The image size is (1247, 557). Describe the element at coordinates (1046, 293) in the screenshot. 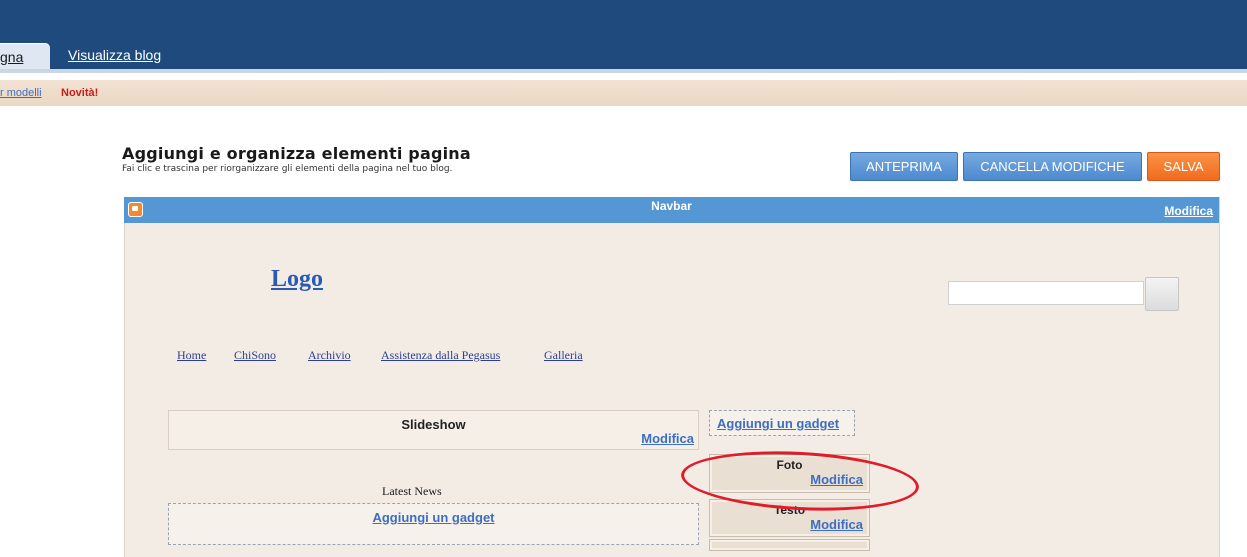

I see `search-input` at that location.